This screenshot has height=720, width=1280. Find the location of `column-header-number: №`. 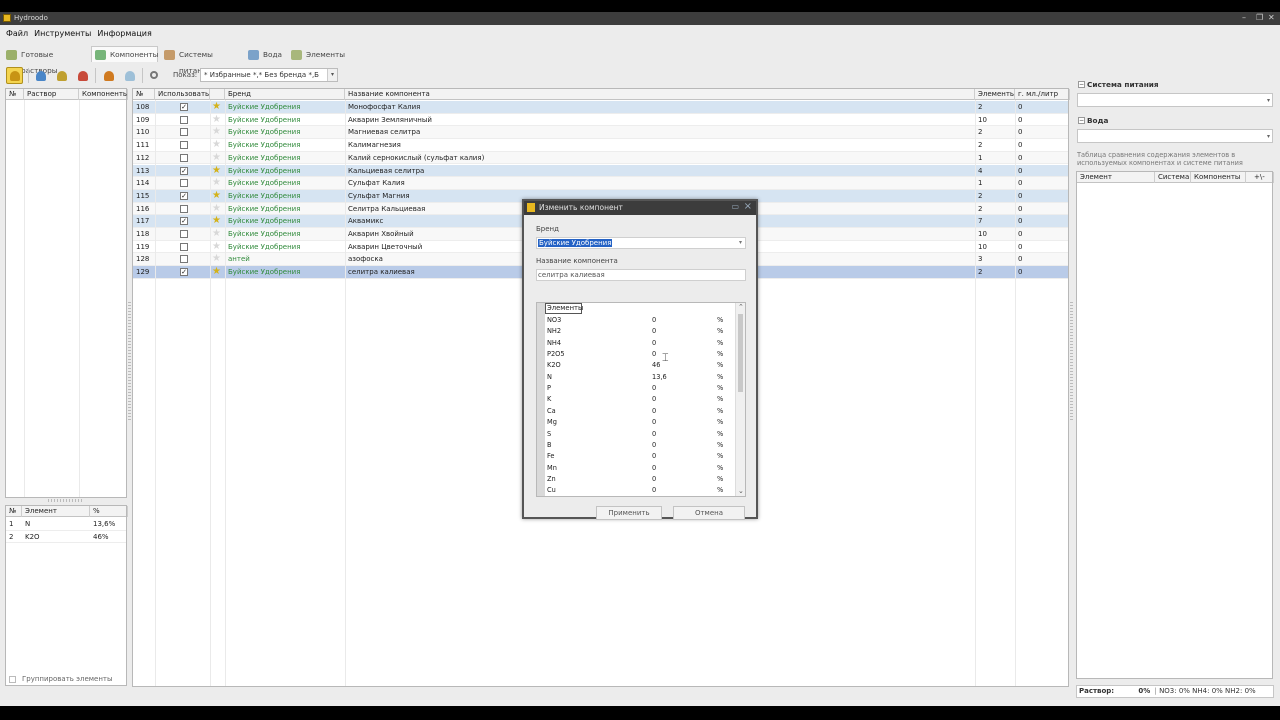

column-header-number: № is located at coordinates (144, 94).